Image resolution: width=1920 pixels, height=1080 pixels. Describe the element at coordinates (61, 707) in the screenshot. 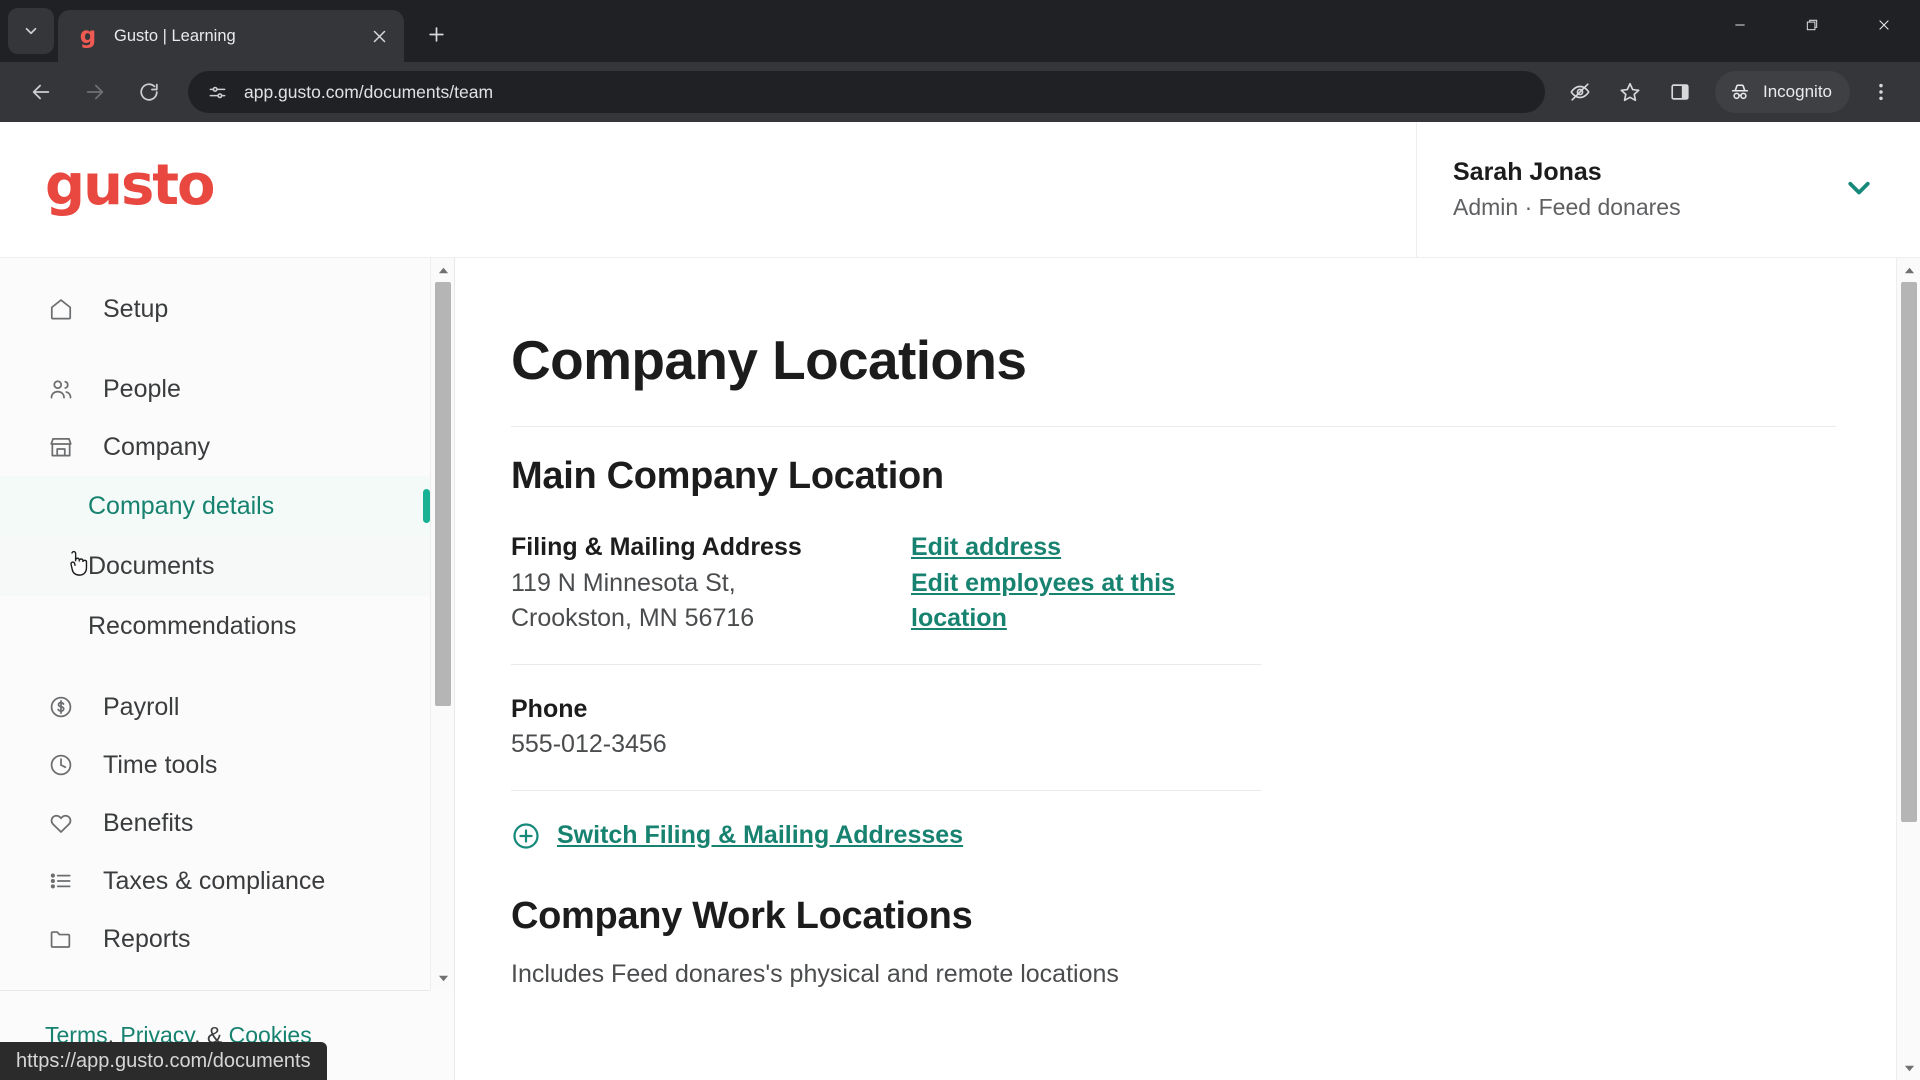

I see `dollar-icon` at that location.